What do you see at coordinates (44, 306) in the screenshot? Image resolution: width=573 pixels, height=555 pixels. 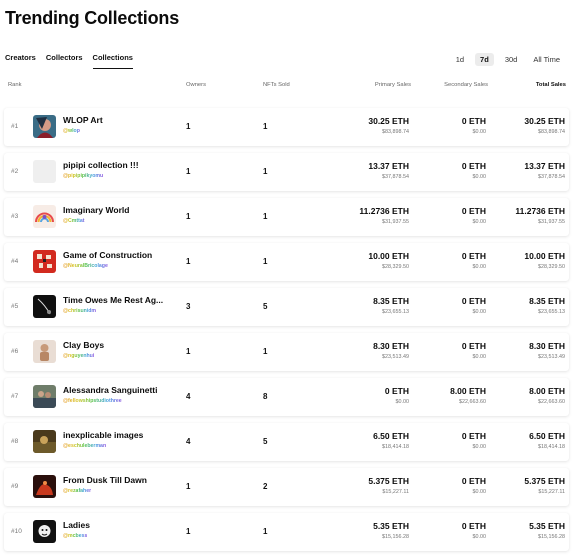 I see `time-owes-me-rest-dark-thumb` at bounding box center [44, 306].